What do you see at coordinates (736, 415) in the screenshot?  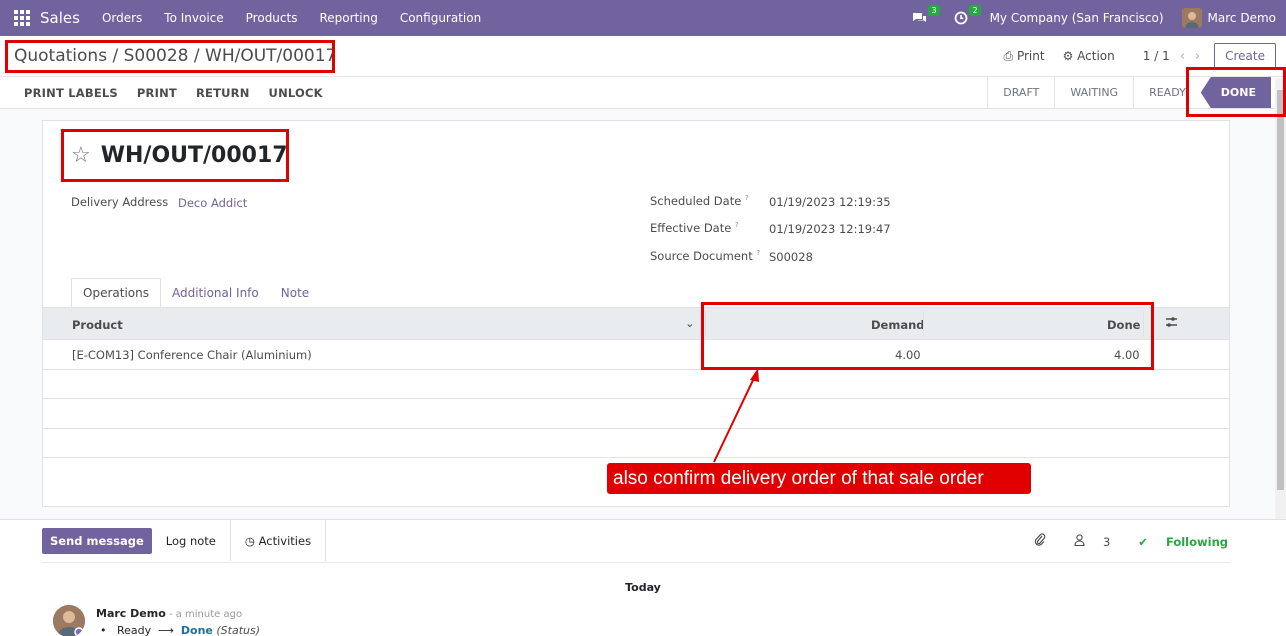 I see `annotation-arrow` at bounding box center [736, 415].